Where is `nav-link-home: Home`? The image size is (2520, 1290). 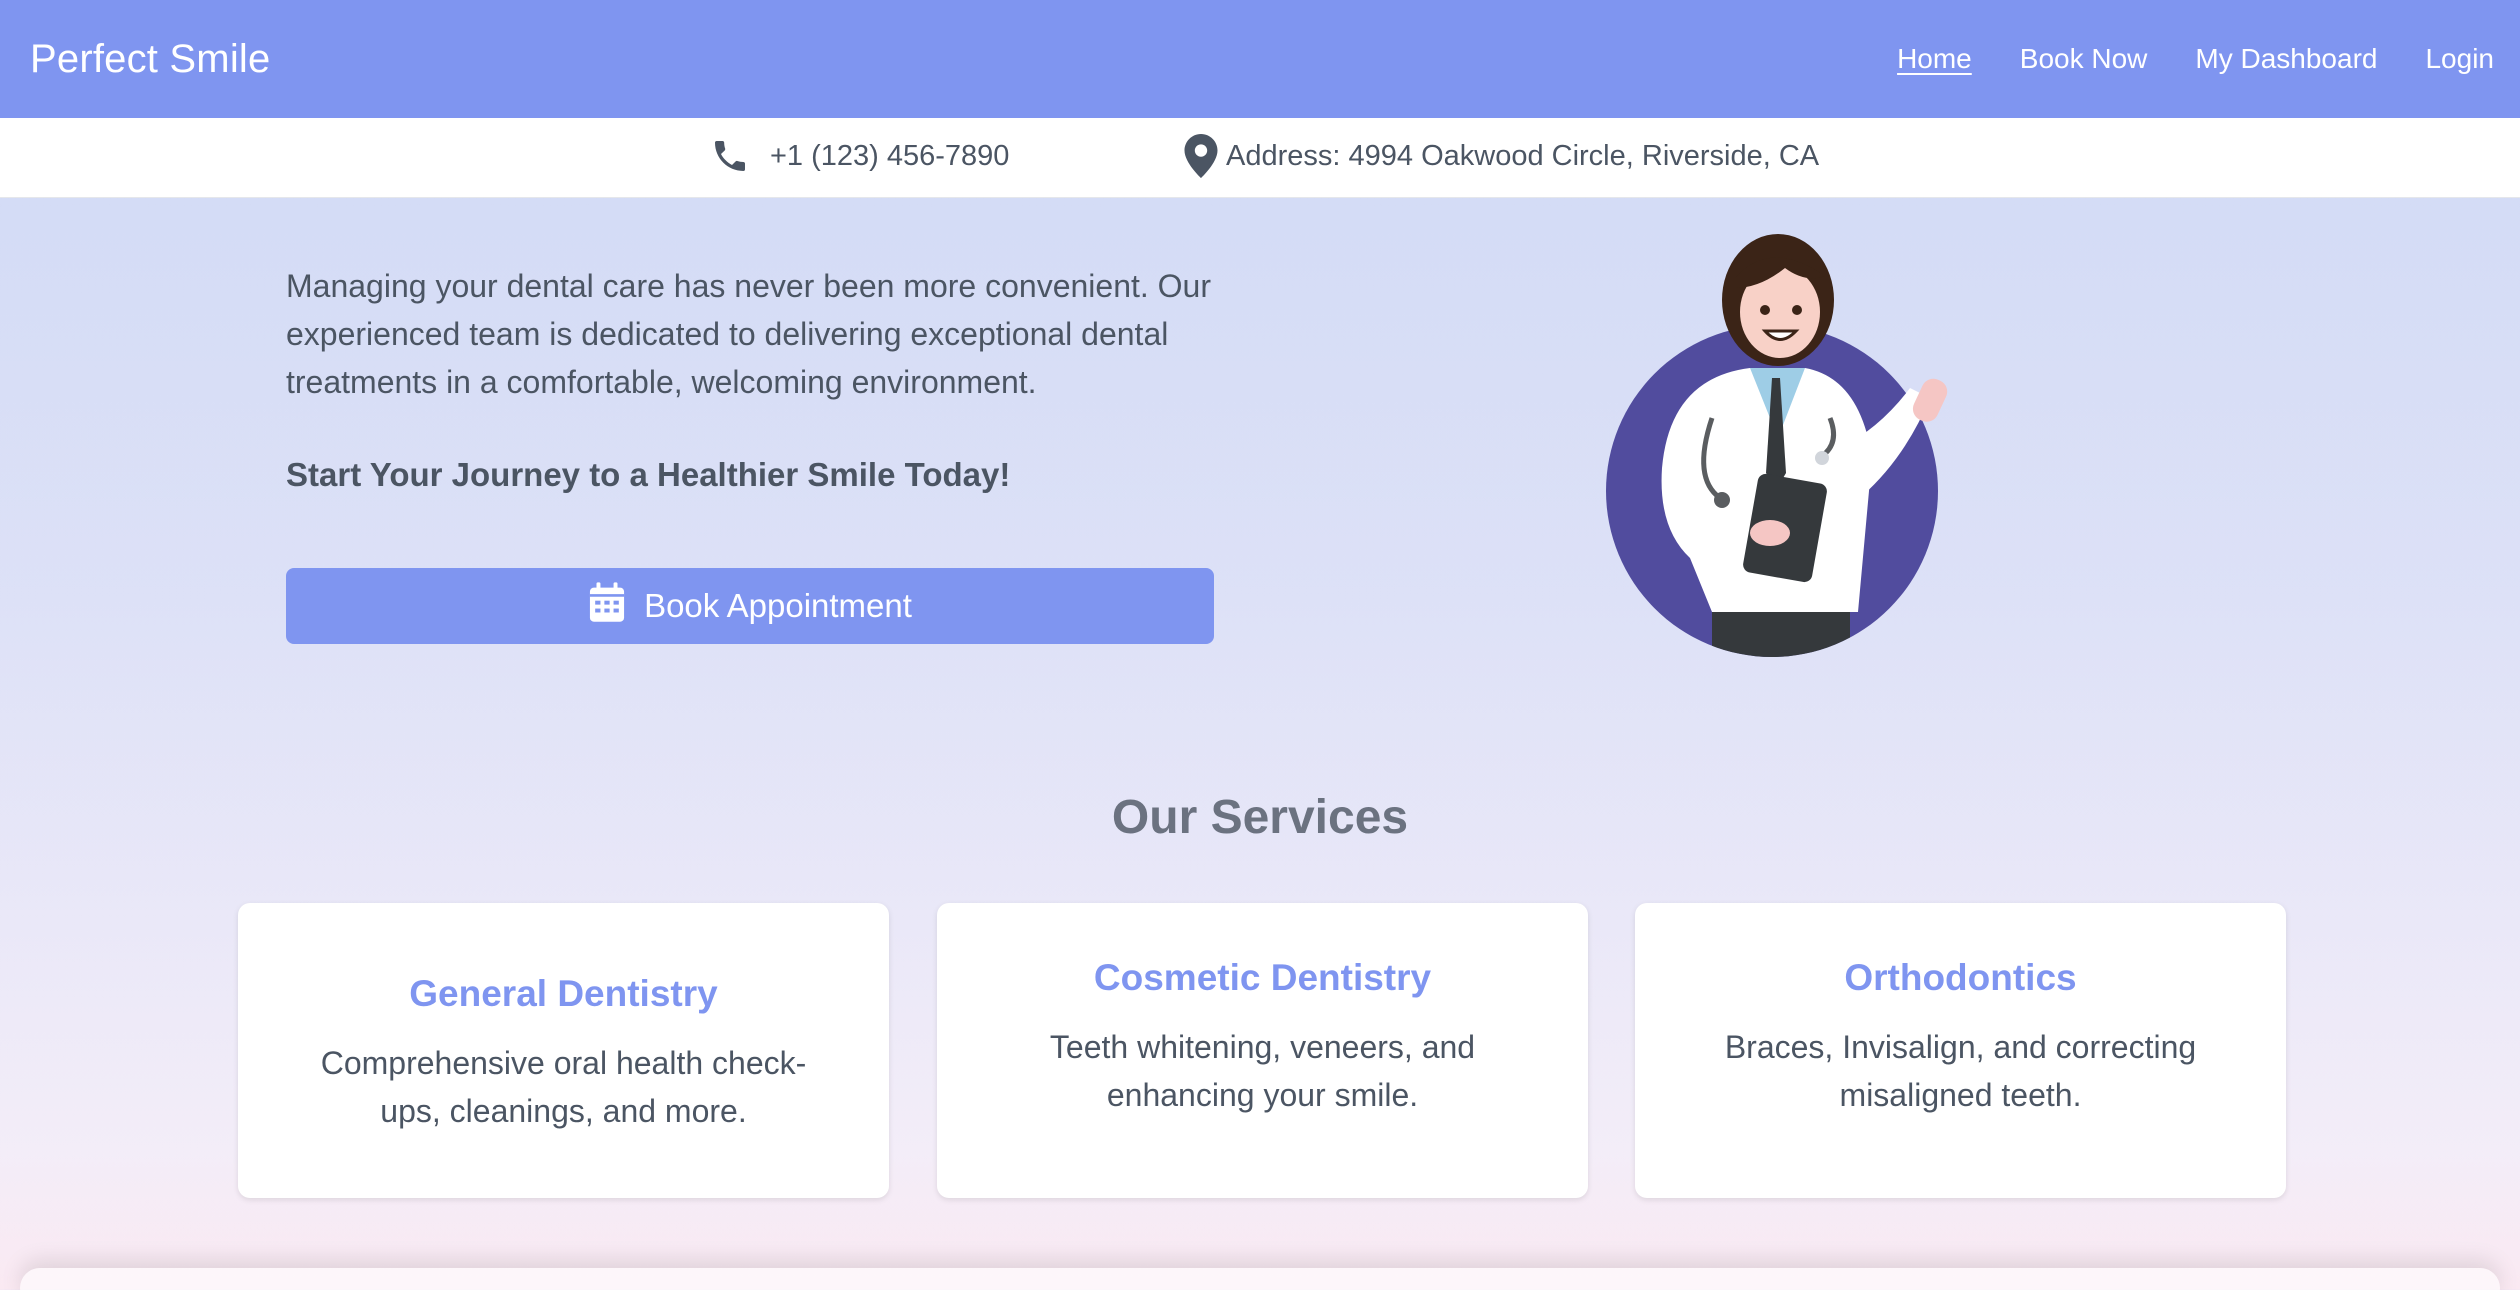 nav-link-home: Home is located at coordinates (1934, 59).